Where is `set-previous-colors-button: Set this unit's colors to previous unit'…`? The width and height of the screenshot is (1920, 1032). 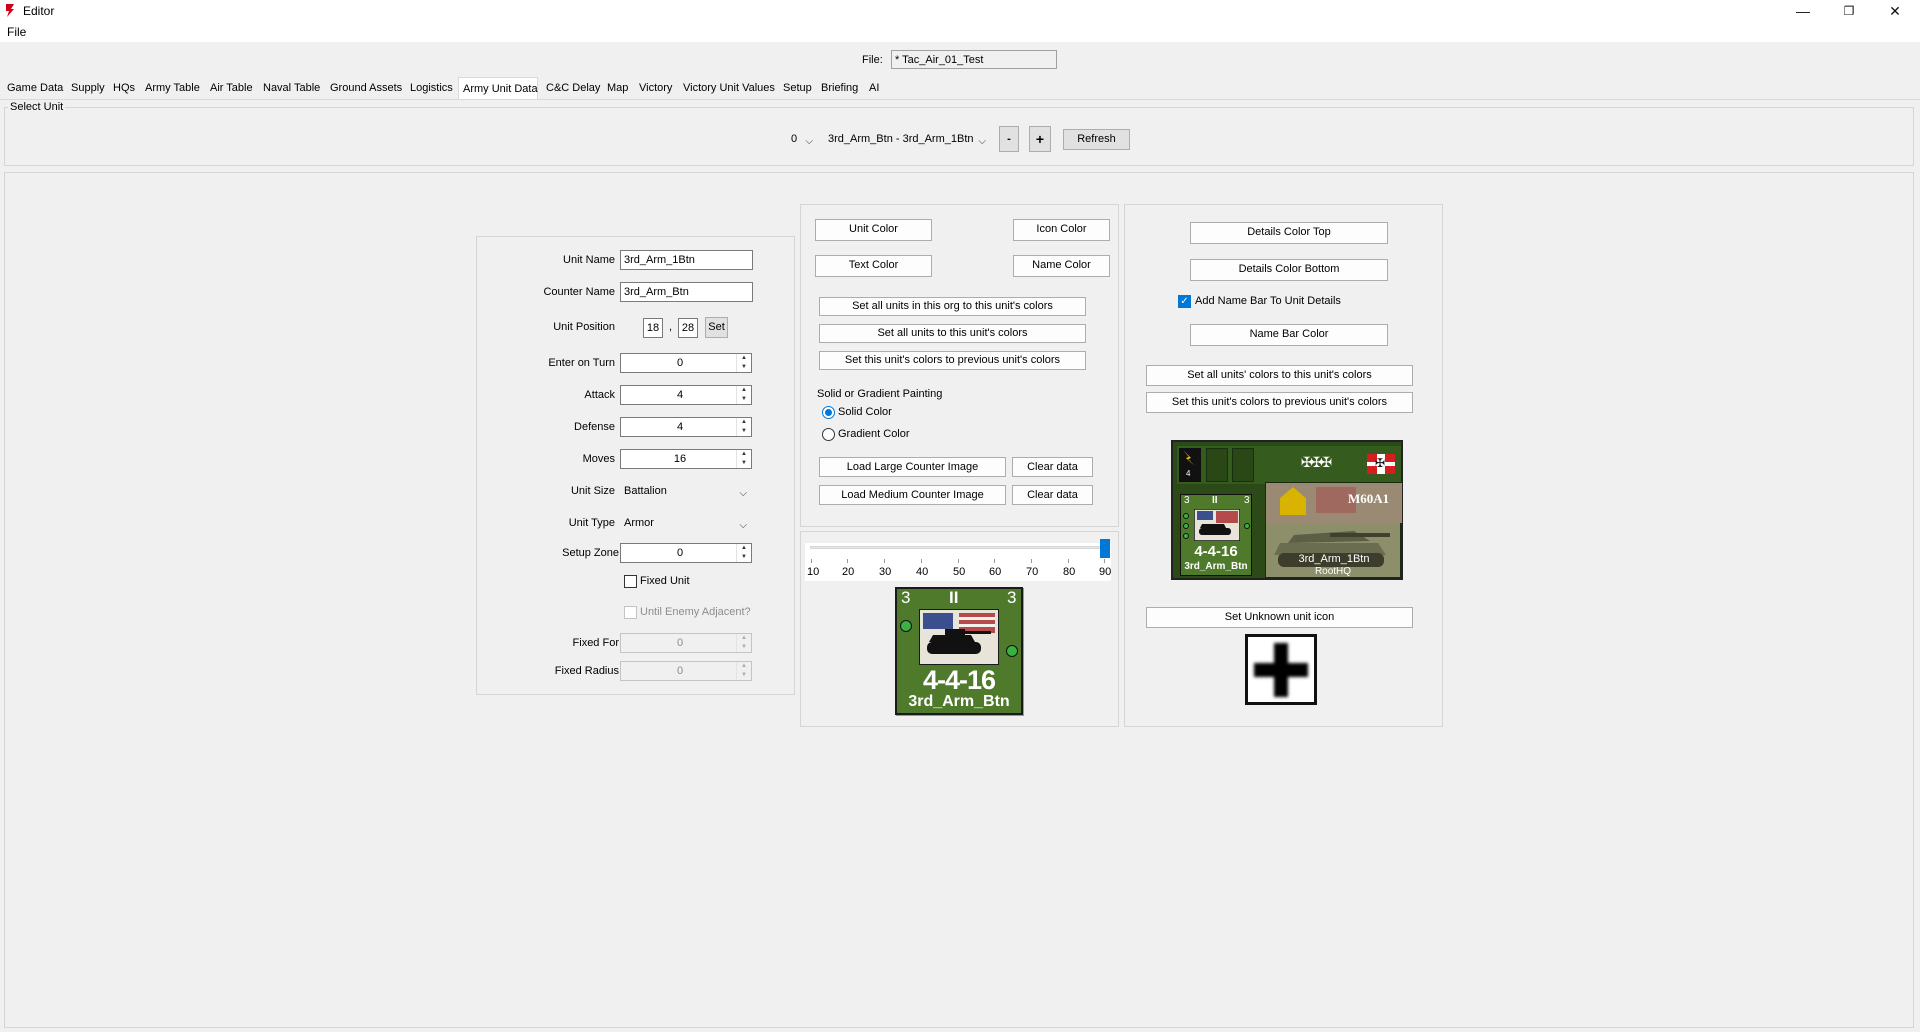
set-previous-colors-button: Set this unit's colors to previous unit'… is located at coordinates (952, 360).